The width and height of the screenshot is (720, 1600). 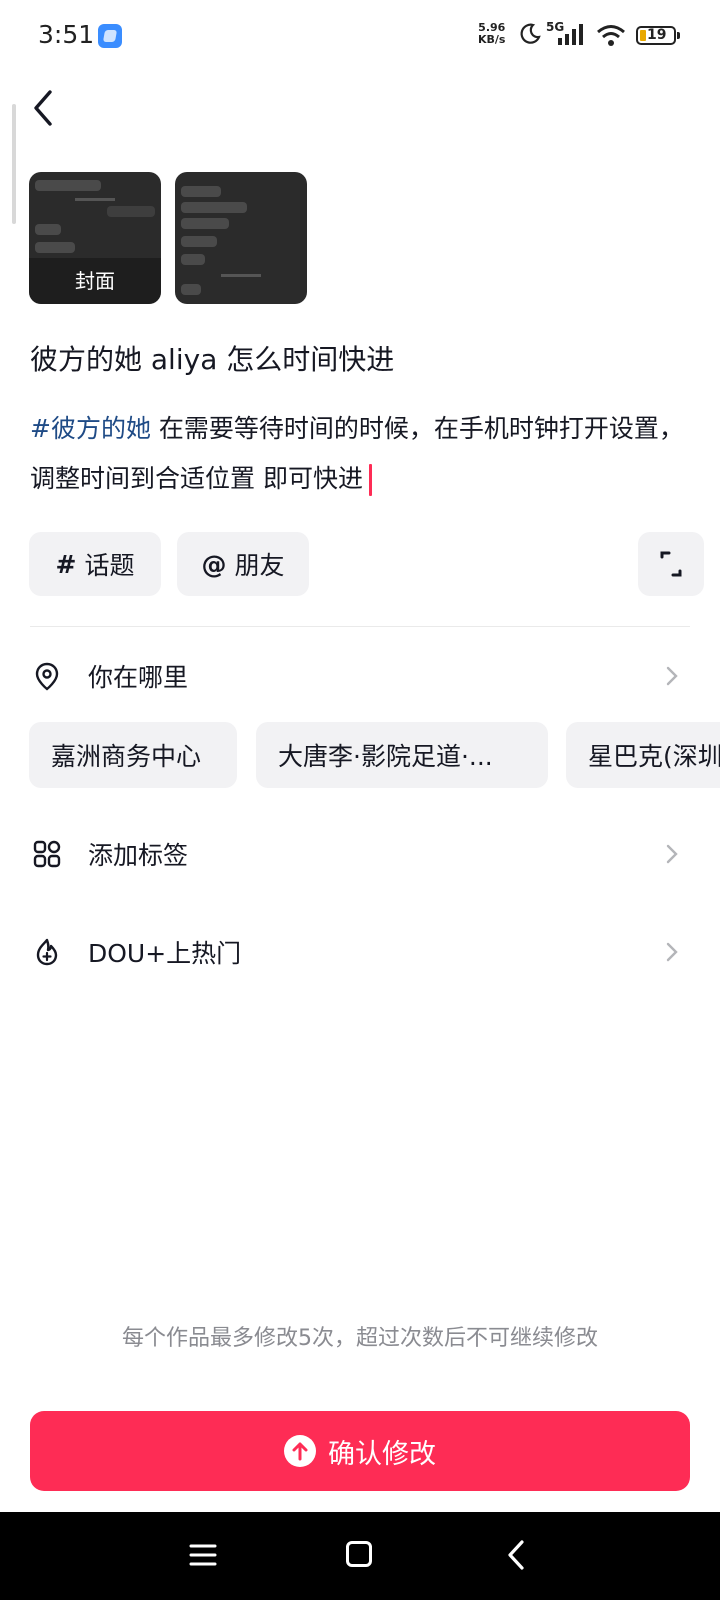 I want to click on location-suggestion: 嘉洲商务中心, so click(x=133, y=755).